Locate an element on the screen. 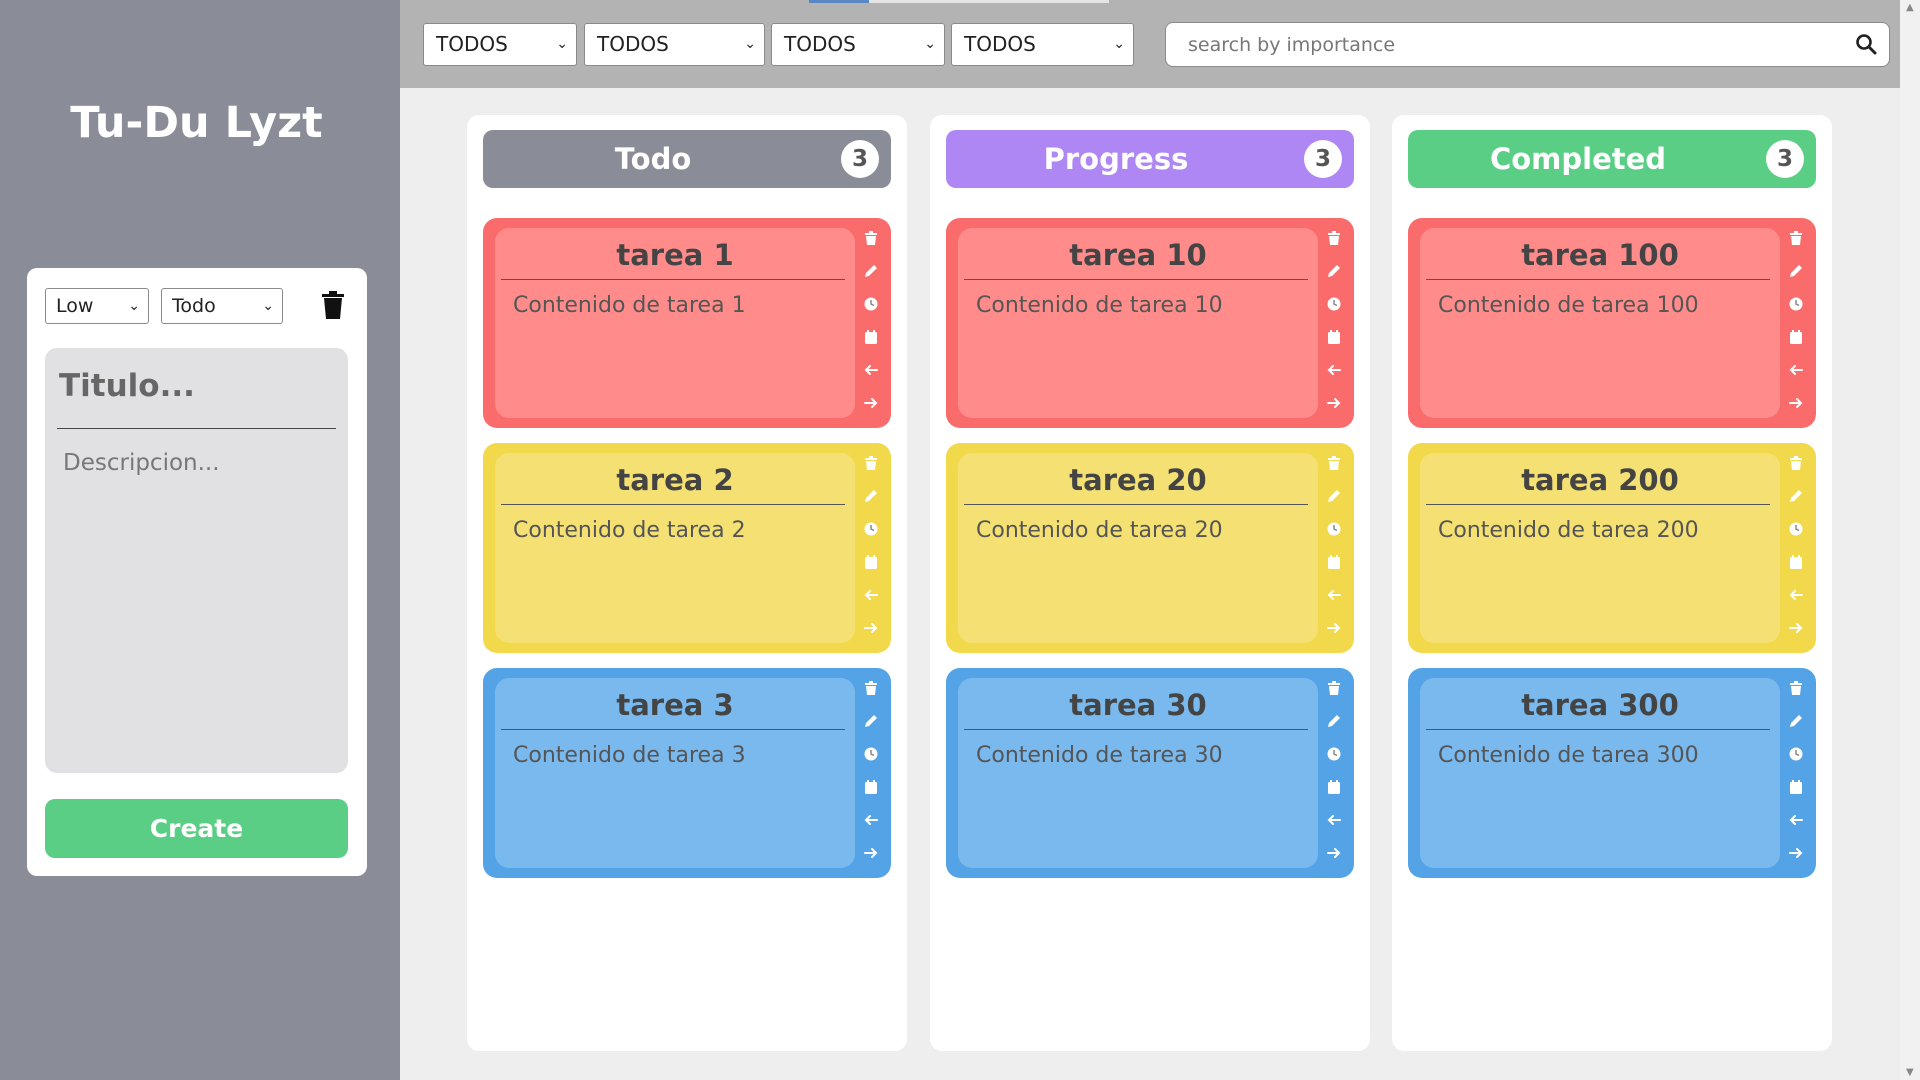 The width and height of the screenshot is (1920, 1080). task-title: tarea 30 is located at coordinates (1138, 705).